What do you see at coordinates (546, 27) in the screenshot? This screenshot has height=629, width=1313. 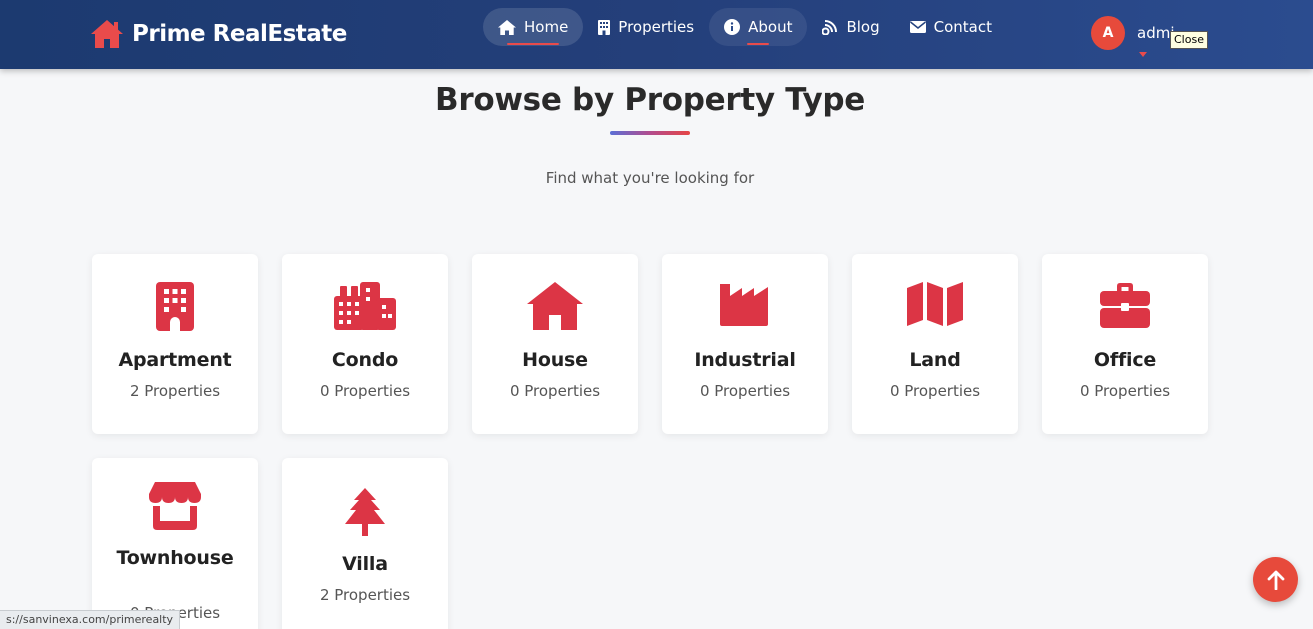 I see `nav-home-label: Home` at bounding box center [546, 27].